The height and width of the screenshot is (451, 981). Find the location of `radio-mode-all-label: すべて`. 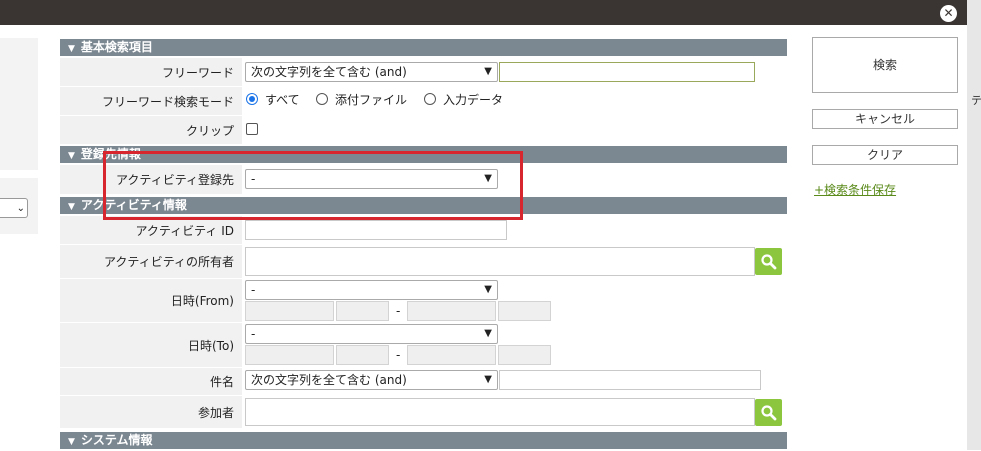

radio-mode-all-label: すべて is located at coordinates (282, 100).